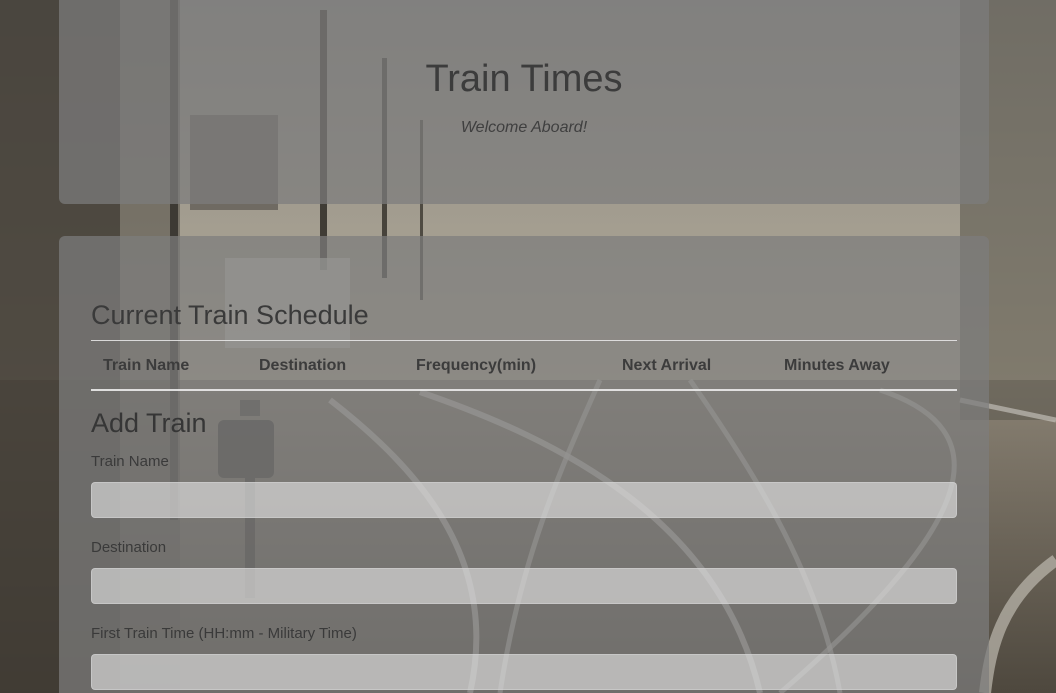 Image resolution: width=1056 pixels, height=693 pixels. Describe the element at coordinates (149, 423) in the screenshot. I see `add-train-heading: Add Train` at that location.